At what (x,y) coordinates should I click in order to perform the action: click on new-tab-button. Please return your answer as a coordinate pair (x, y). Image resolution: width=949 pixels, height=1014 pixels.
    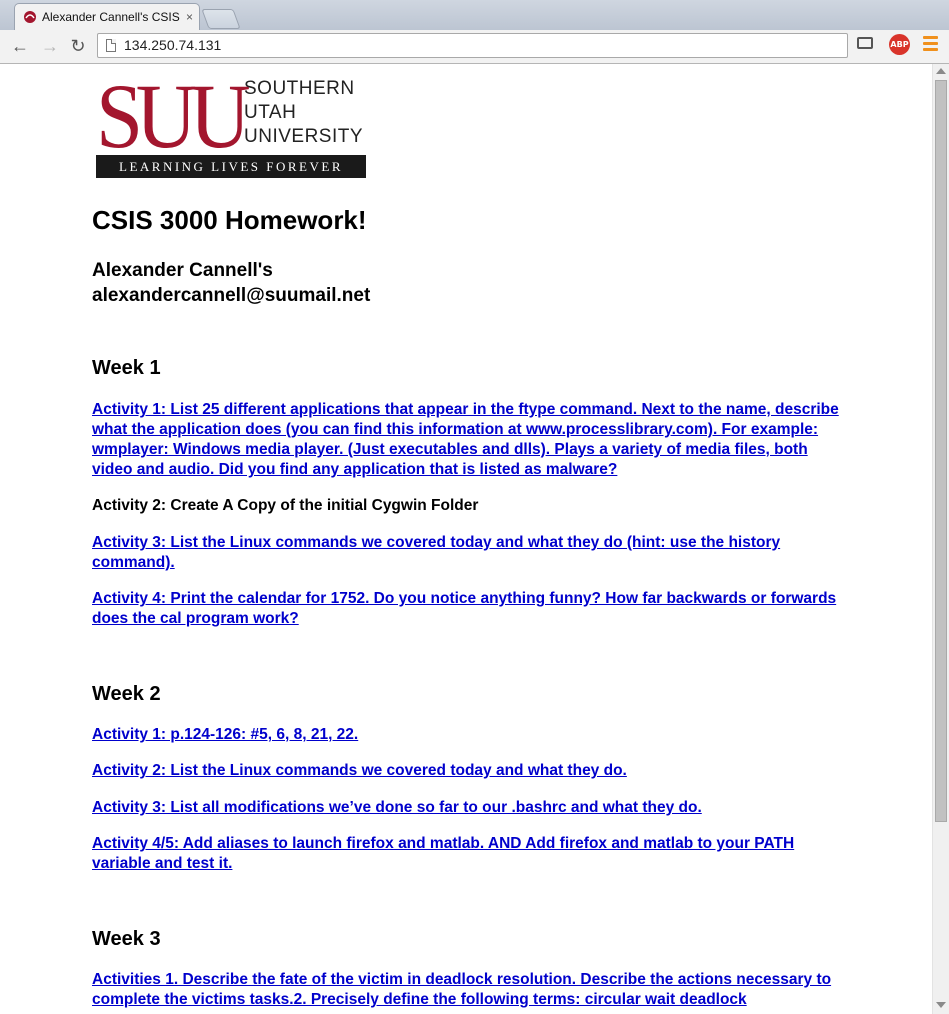
    Looking at the image, I should click on (221, 19).